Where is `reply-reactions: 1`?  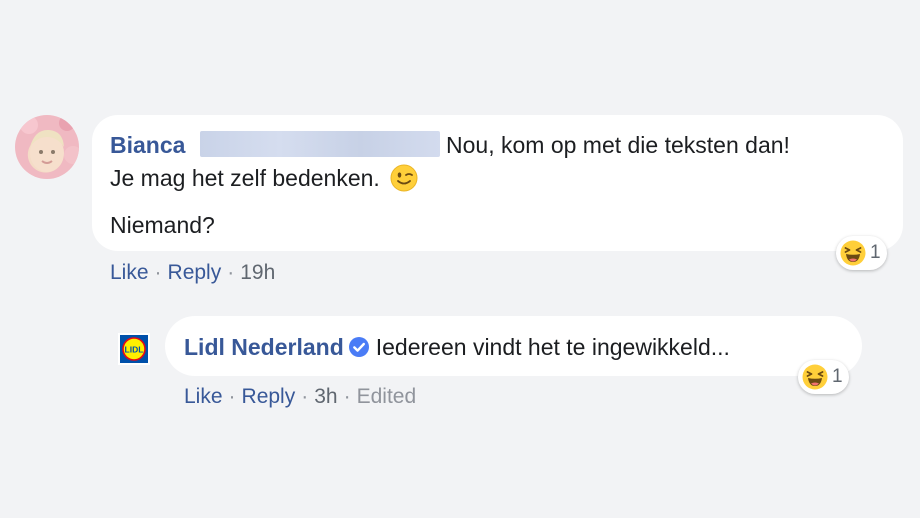
reply-reactions: 1 is located at coordinates (823, 377).